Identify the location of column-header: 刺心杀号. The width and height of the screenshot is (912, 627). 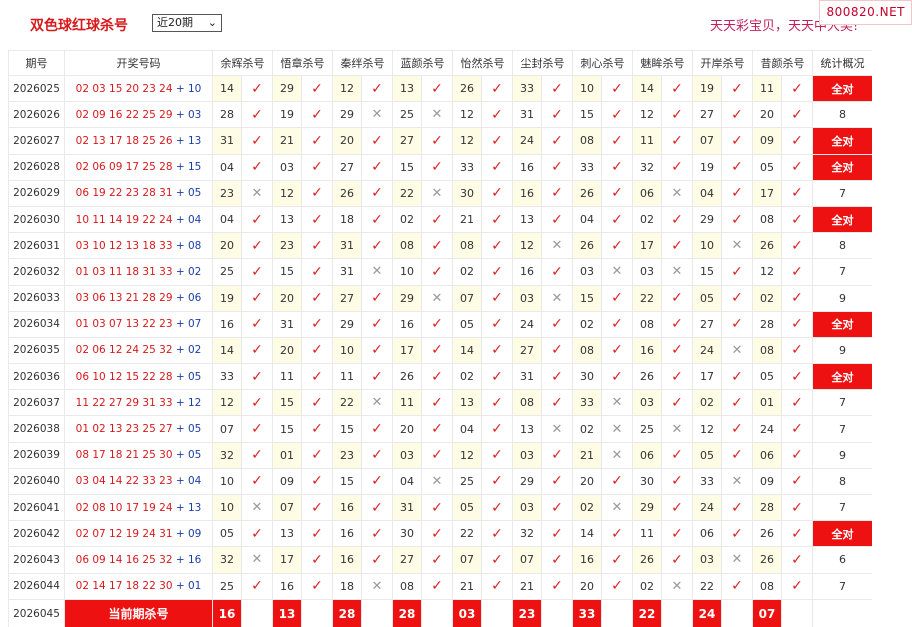
(602, 63).